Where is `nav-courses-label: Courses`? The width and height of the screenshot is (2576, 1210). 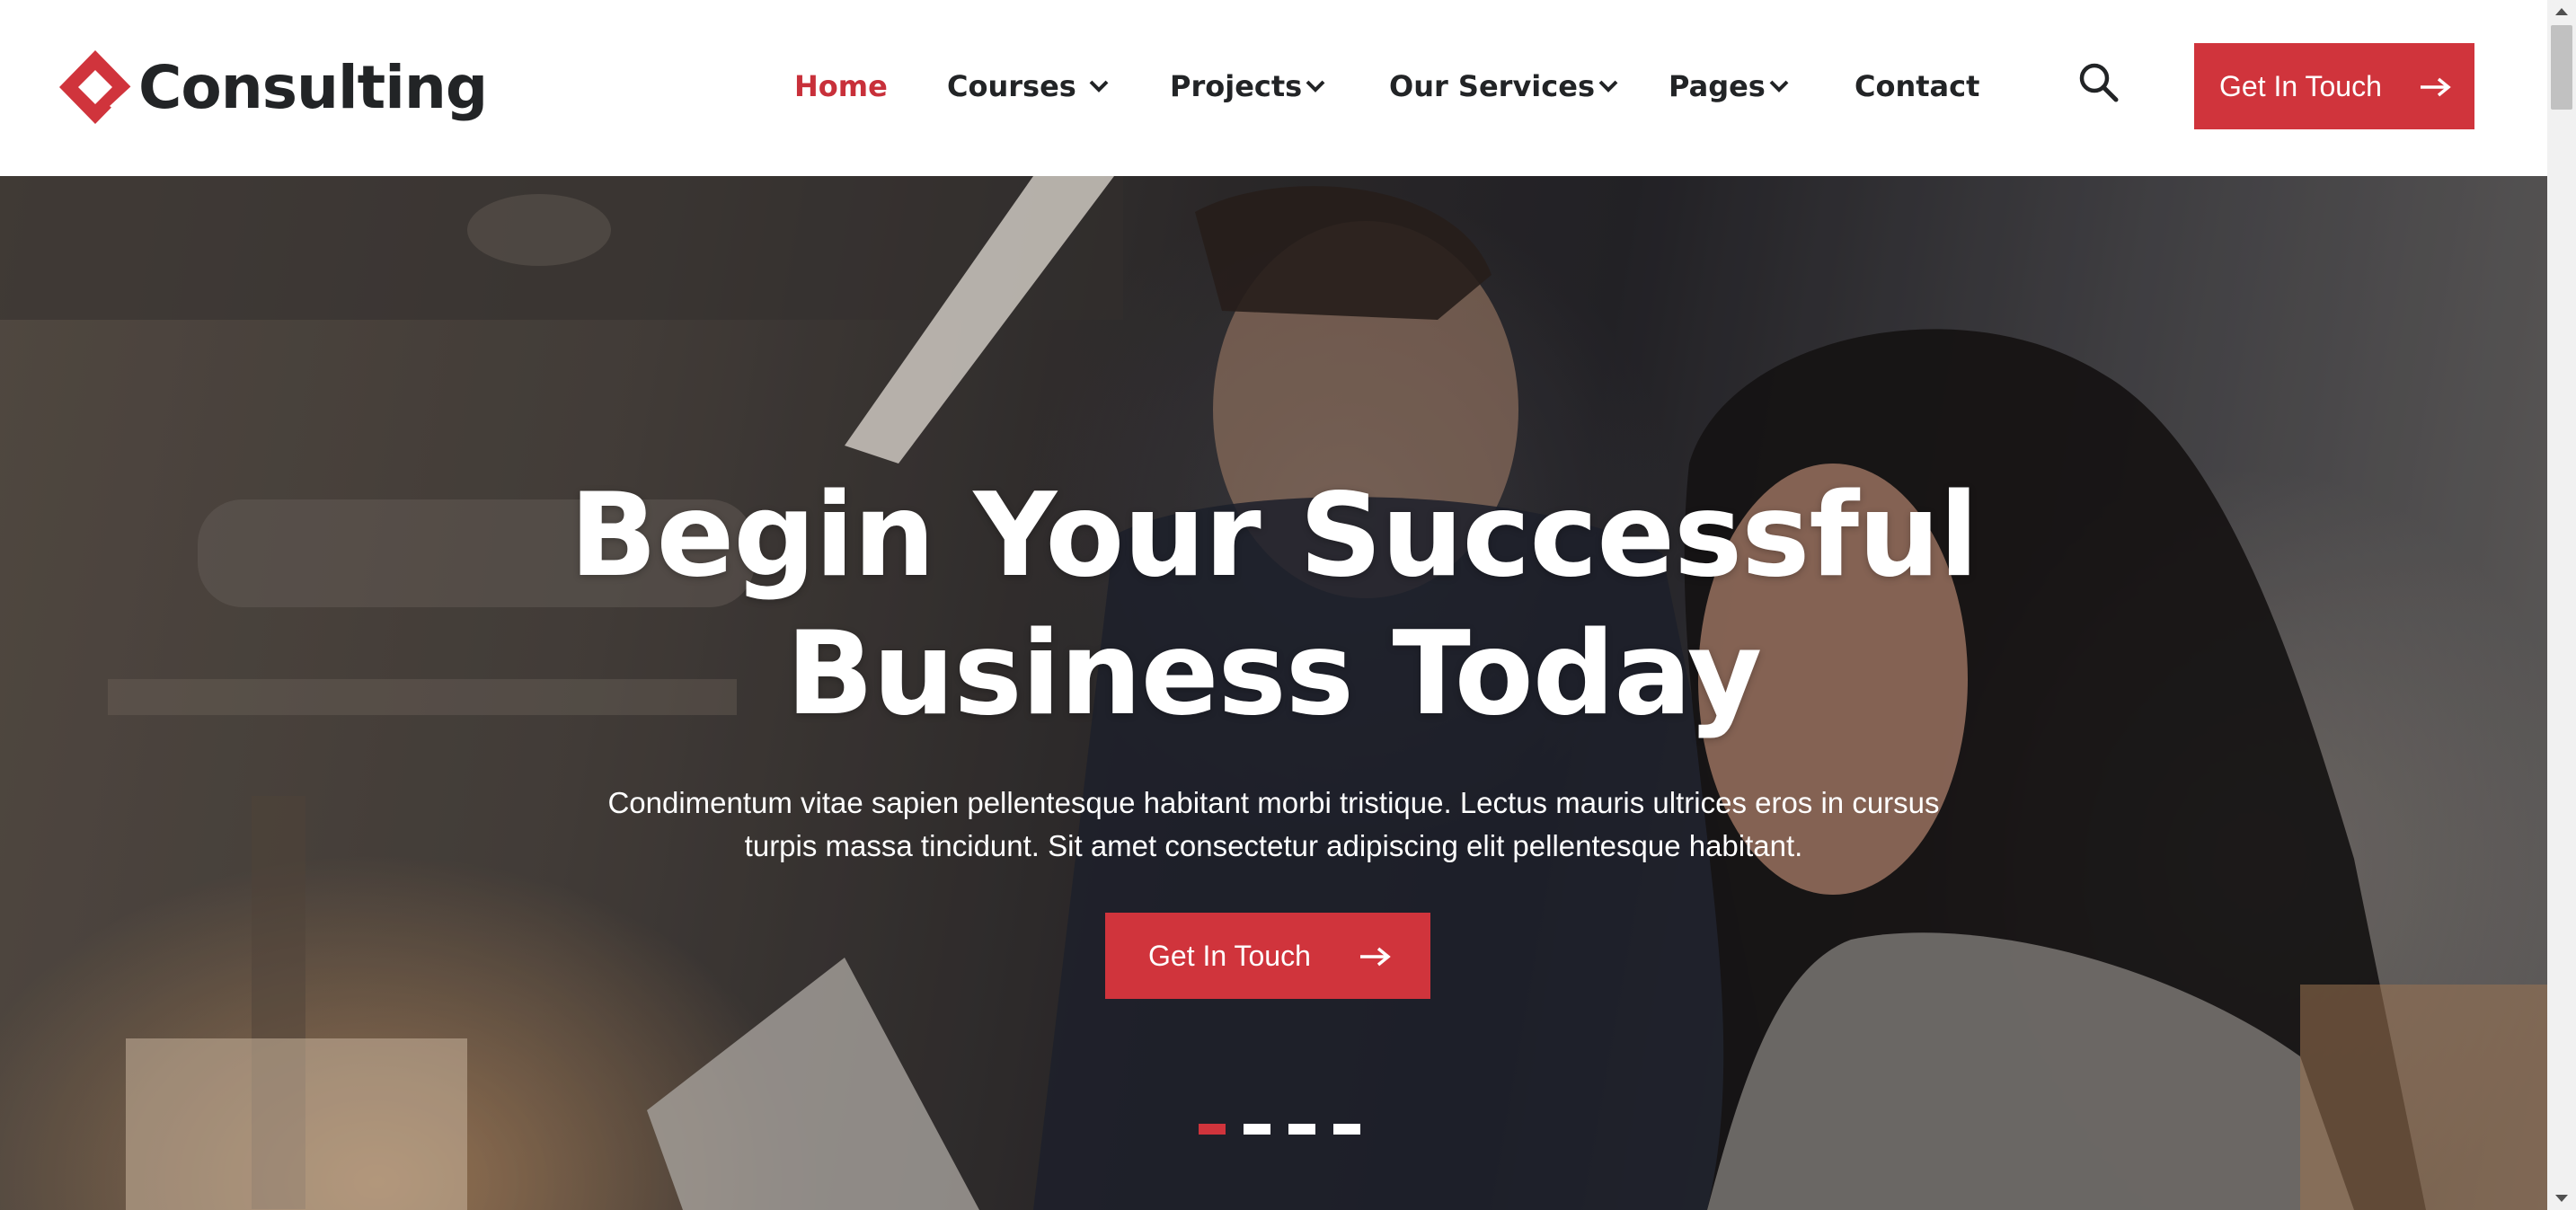
nav-courses-label: Courses is located at coordinates (1011, 86).